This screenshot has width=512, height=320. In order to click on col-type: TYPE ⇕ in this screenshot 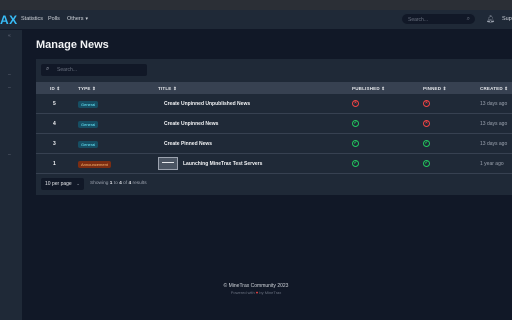, I will do `click(87, 89)`.